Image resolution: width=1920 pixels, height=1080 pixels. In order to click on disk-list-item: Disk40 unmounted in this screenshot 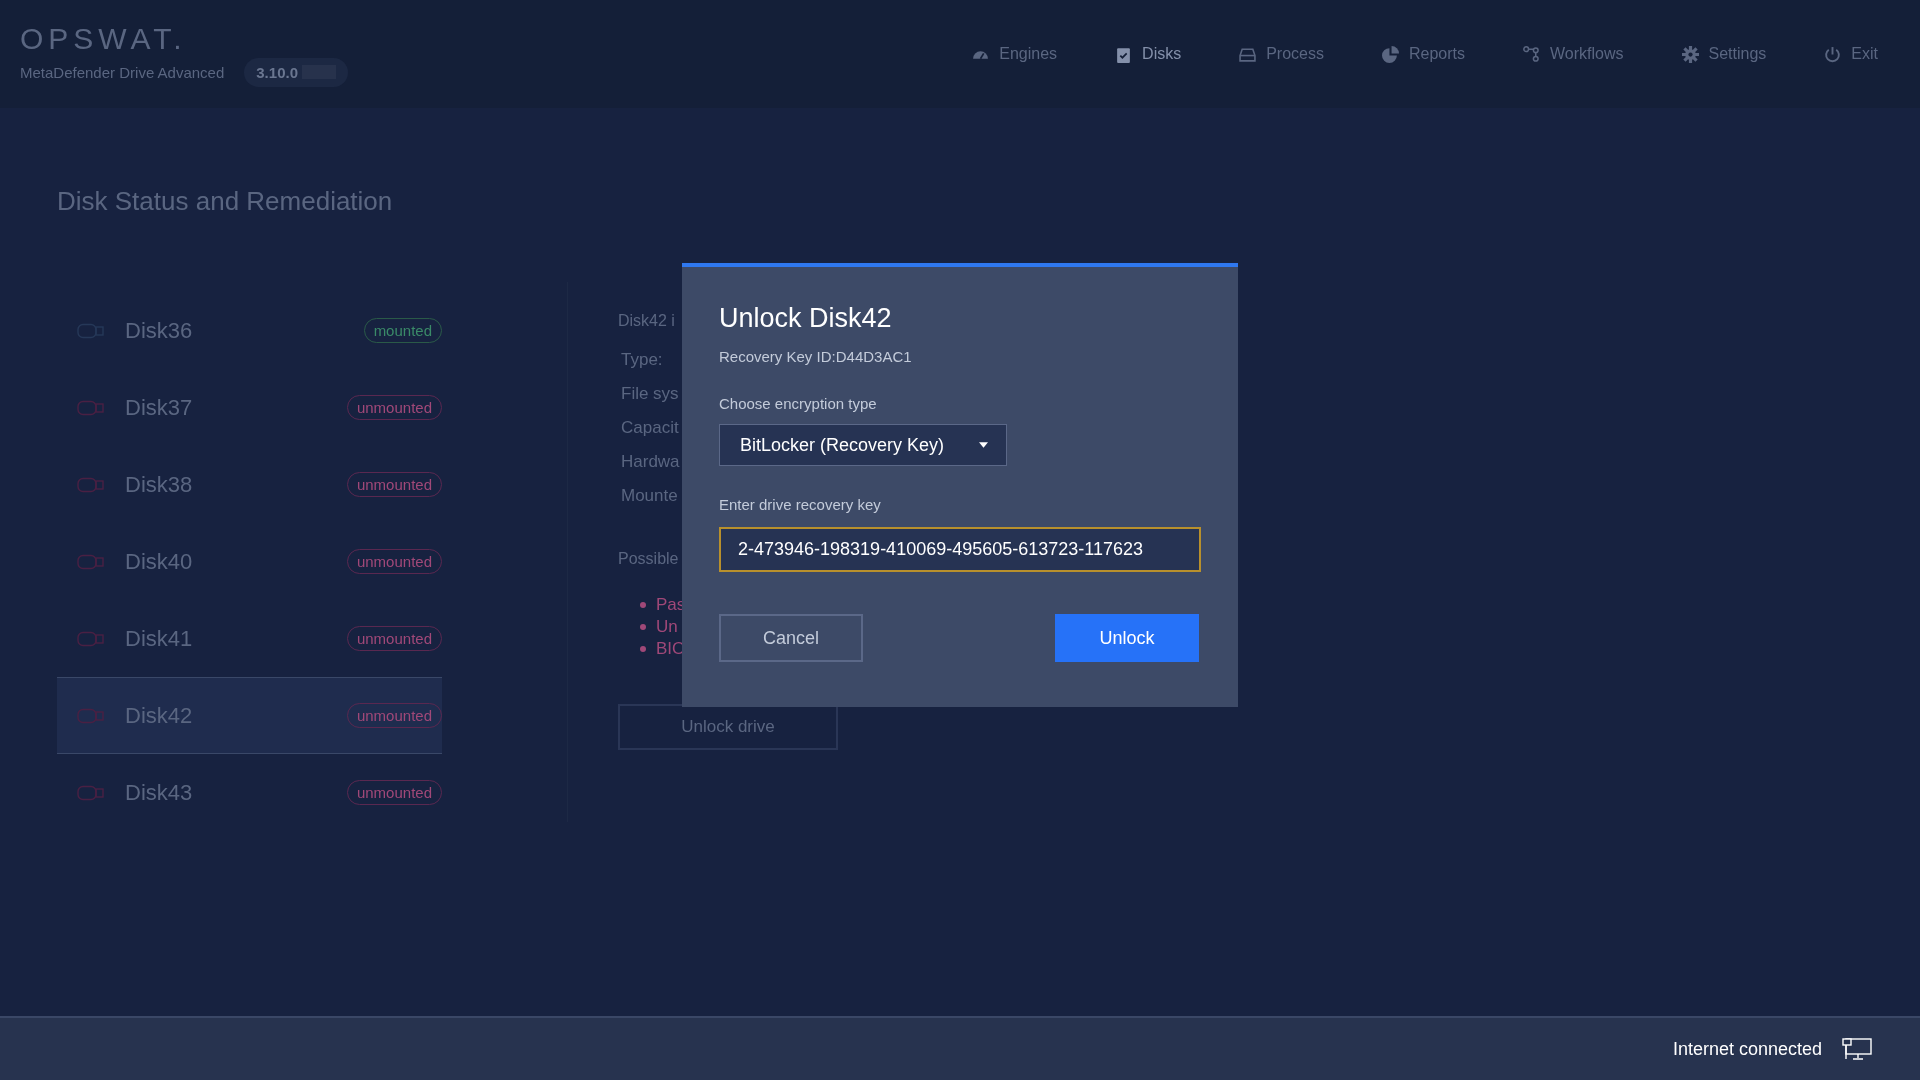, I will do `click(249, 561)`.